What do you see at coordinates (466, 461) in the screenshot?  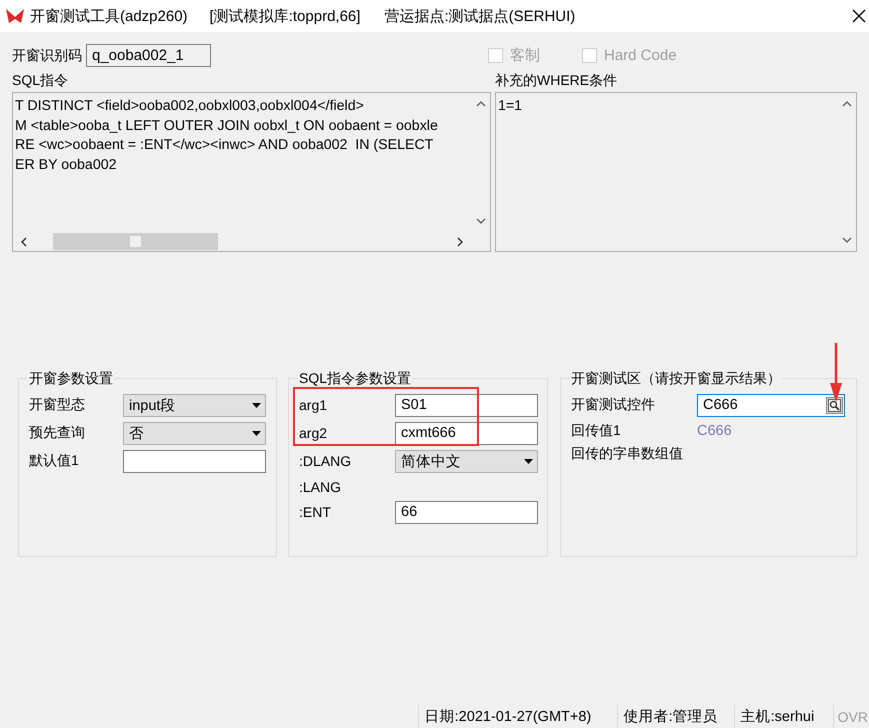 I see `dropdown: 简体中文` at bounding box center [466, 461].